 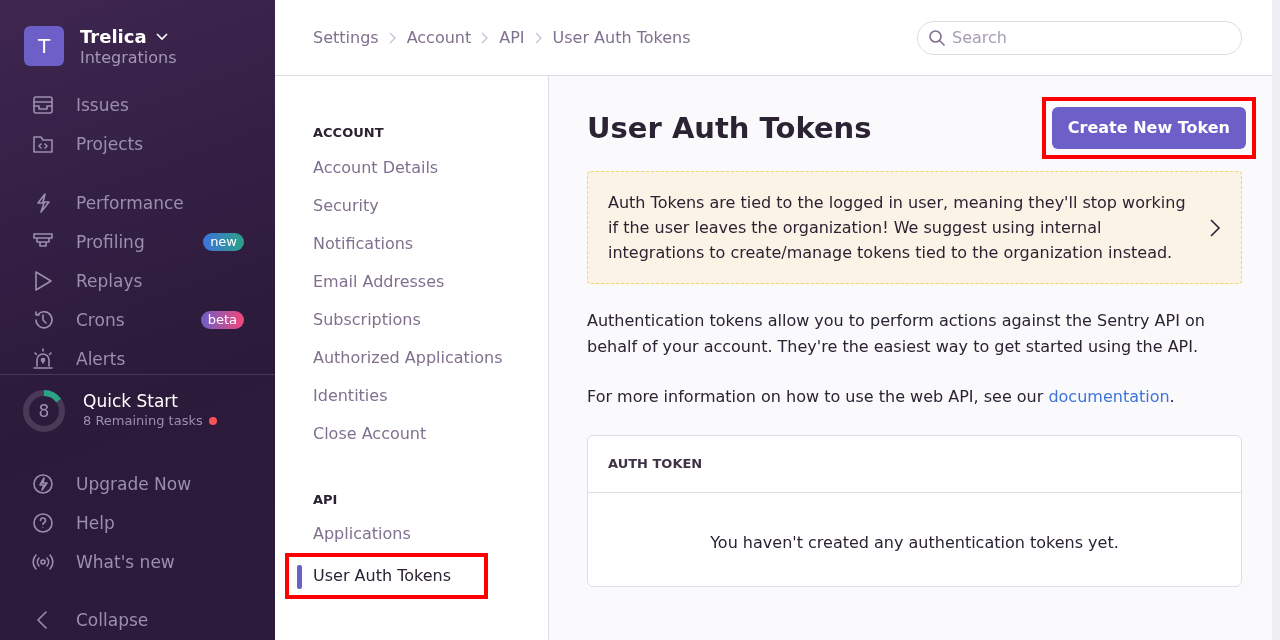 What do you see at coordinates (128, 57) in the screenshot?
I see `org-subtitle: Integrations` at bounding box center [128, 57].